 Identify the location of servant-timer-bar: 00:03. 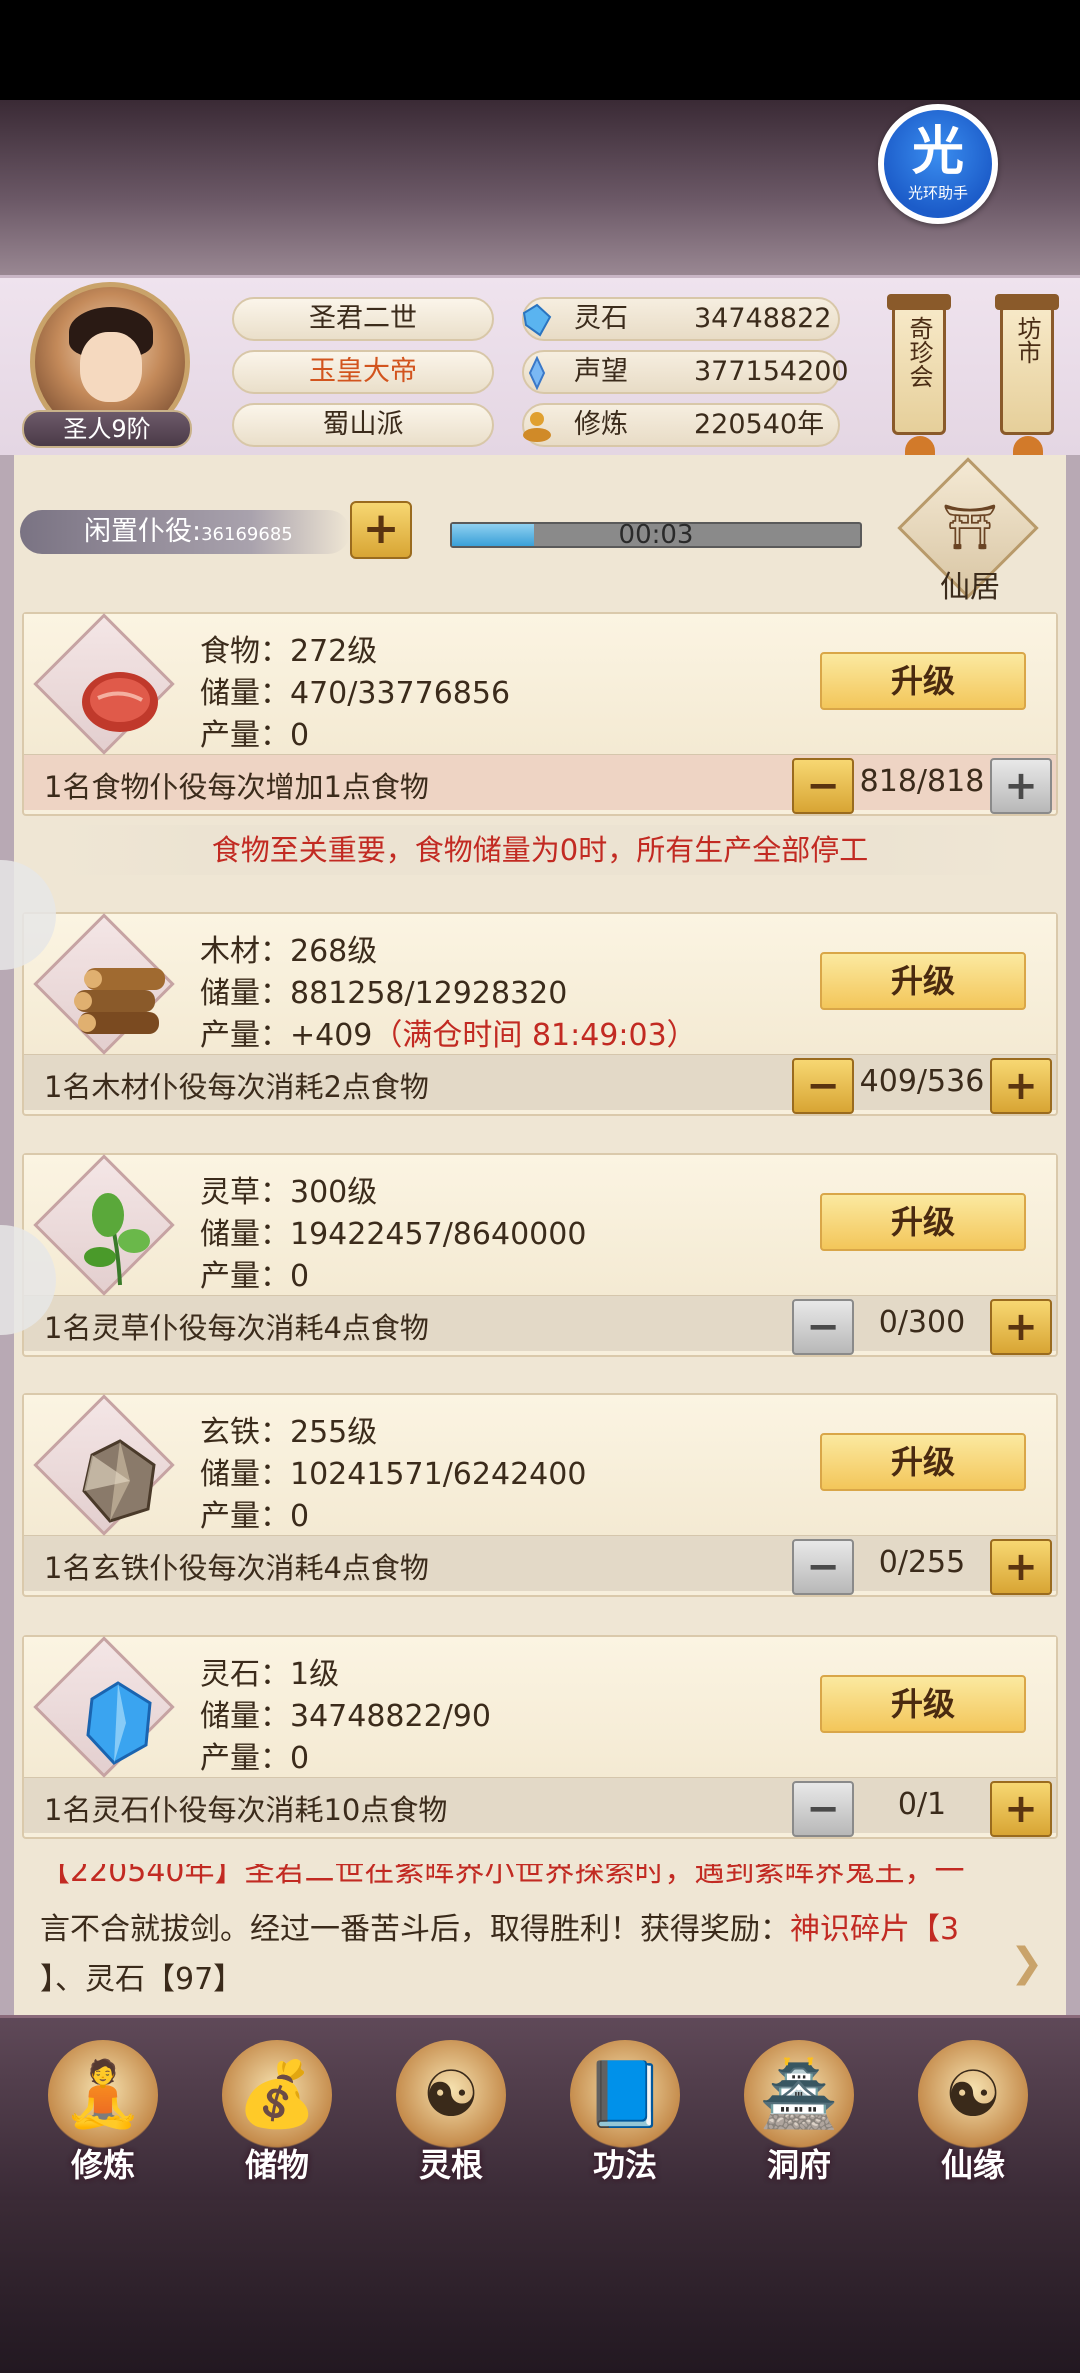
(656, 535).